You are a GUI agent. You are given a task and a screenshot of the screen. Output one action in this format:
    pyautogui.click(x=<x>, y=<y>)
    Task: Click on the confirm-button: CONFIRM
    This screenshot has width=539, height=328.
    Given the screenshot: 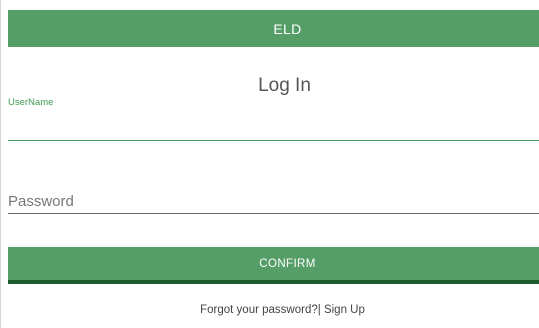 What is the action you would take?
    pyautogui.click(x=273, y=265)
    